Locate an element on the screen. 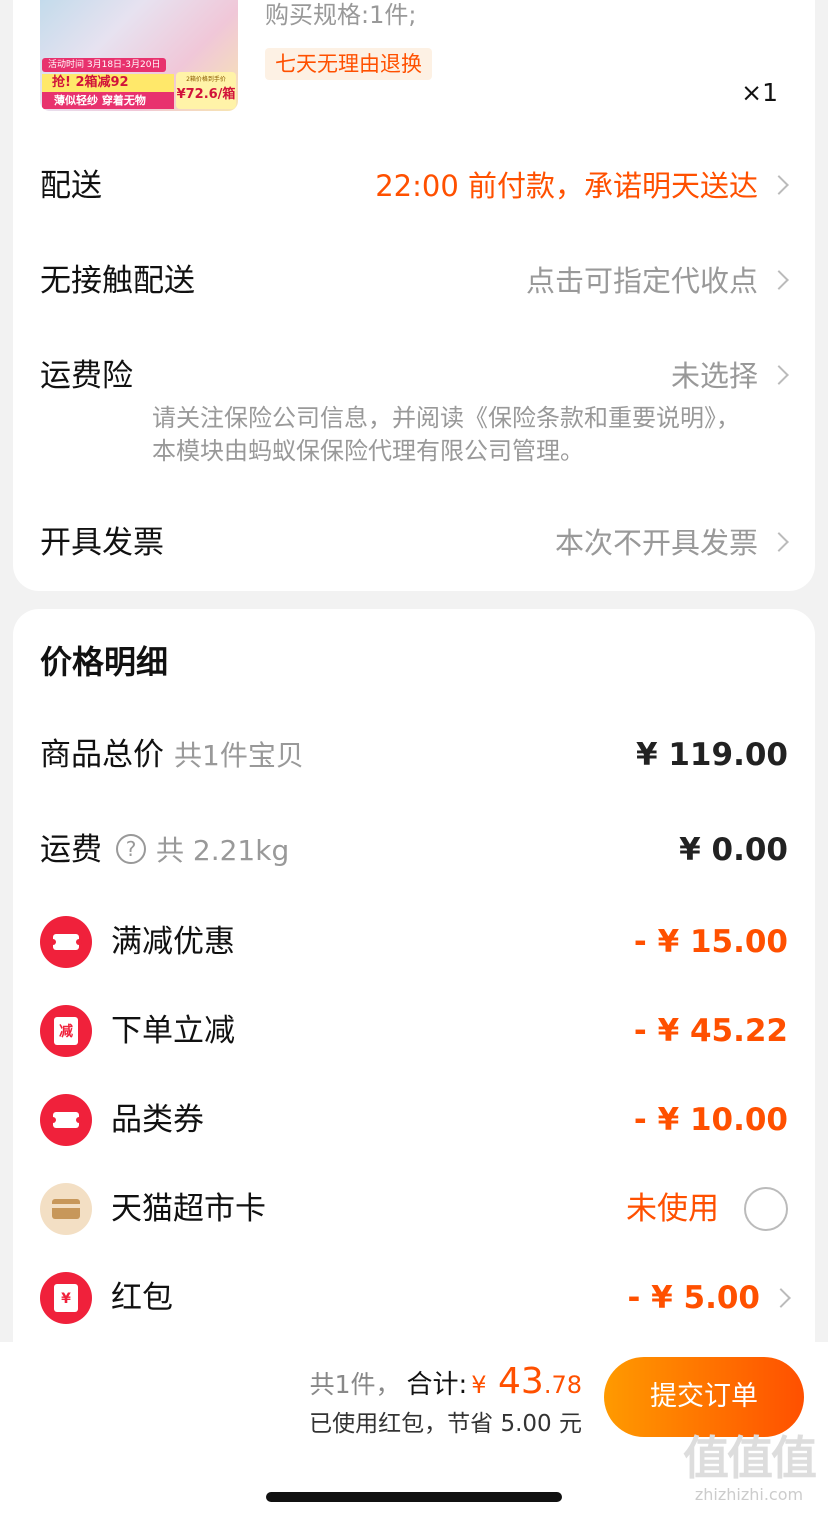 The width and height of the screenshot is (828, 1519). order-discount-row: 减 下单立减 - ¥ 45.22 is located at coordinates (414, 1031).